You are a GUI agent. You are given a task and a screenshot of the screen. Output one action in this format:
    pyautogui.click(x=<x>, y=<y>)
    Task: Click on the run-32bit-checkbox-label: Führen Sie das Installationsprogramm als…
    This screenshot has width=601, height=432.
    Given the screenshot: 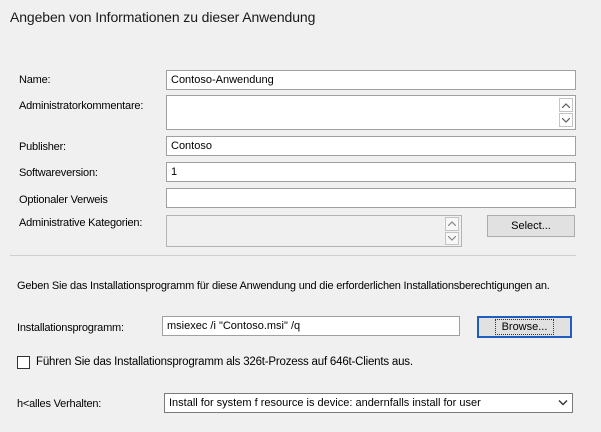 What is the action you would take?
    pyautogui.click(x=224, y=362)
    